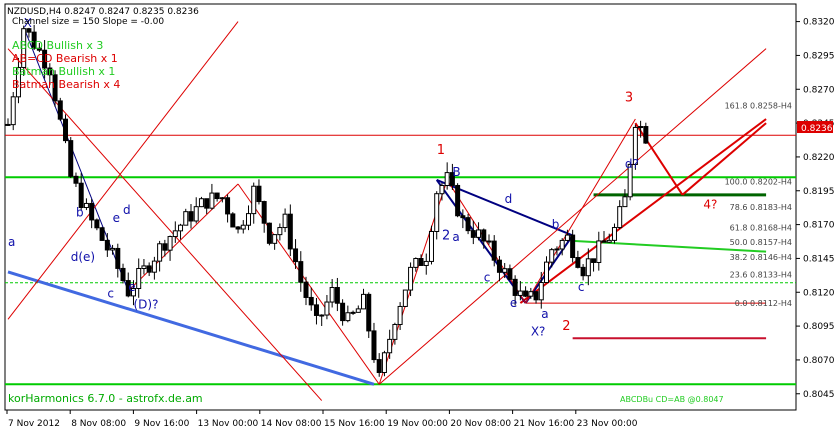  Describe the element at coordinates (509, 199) in the screenshot. I see `pattern-label: d` at that location.